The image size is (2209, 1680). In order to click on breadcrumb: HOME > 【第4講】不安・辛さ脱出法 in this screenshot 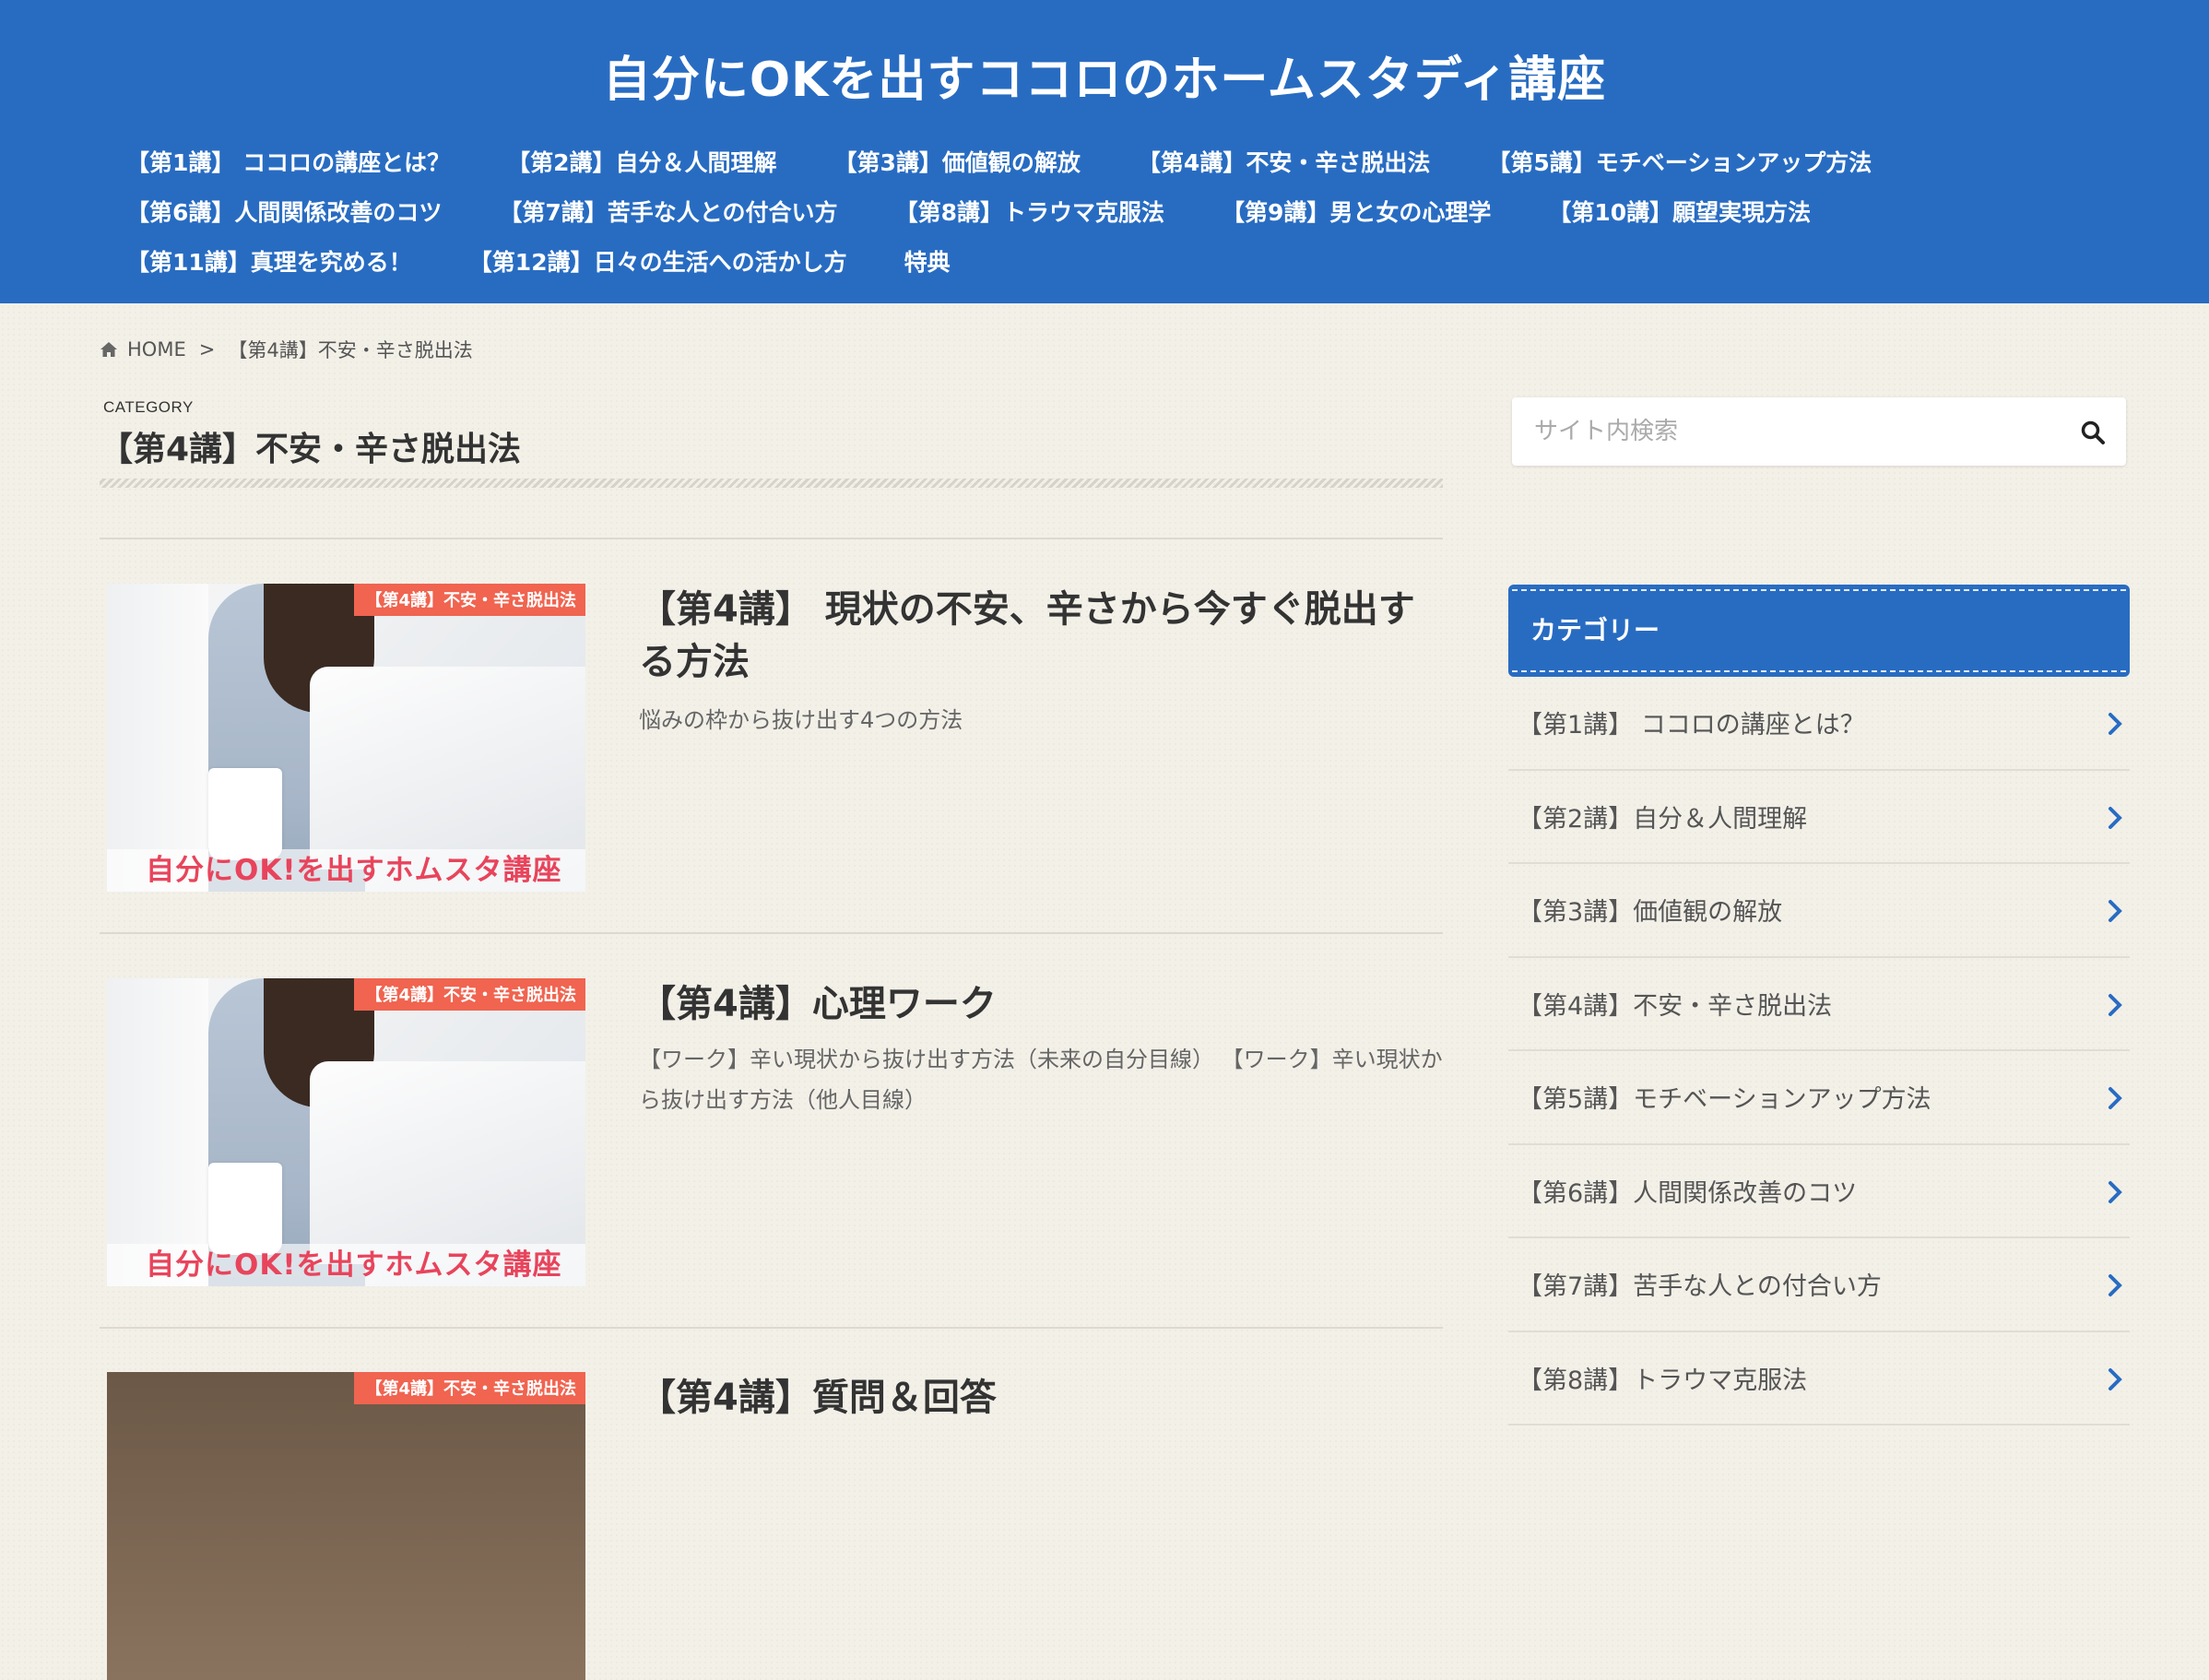, I will do `click(286, 349)`.